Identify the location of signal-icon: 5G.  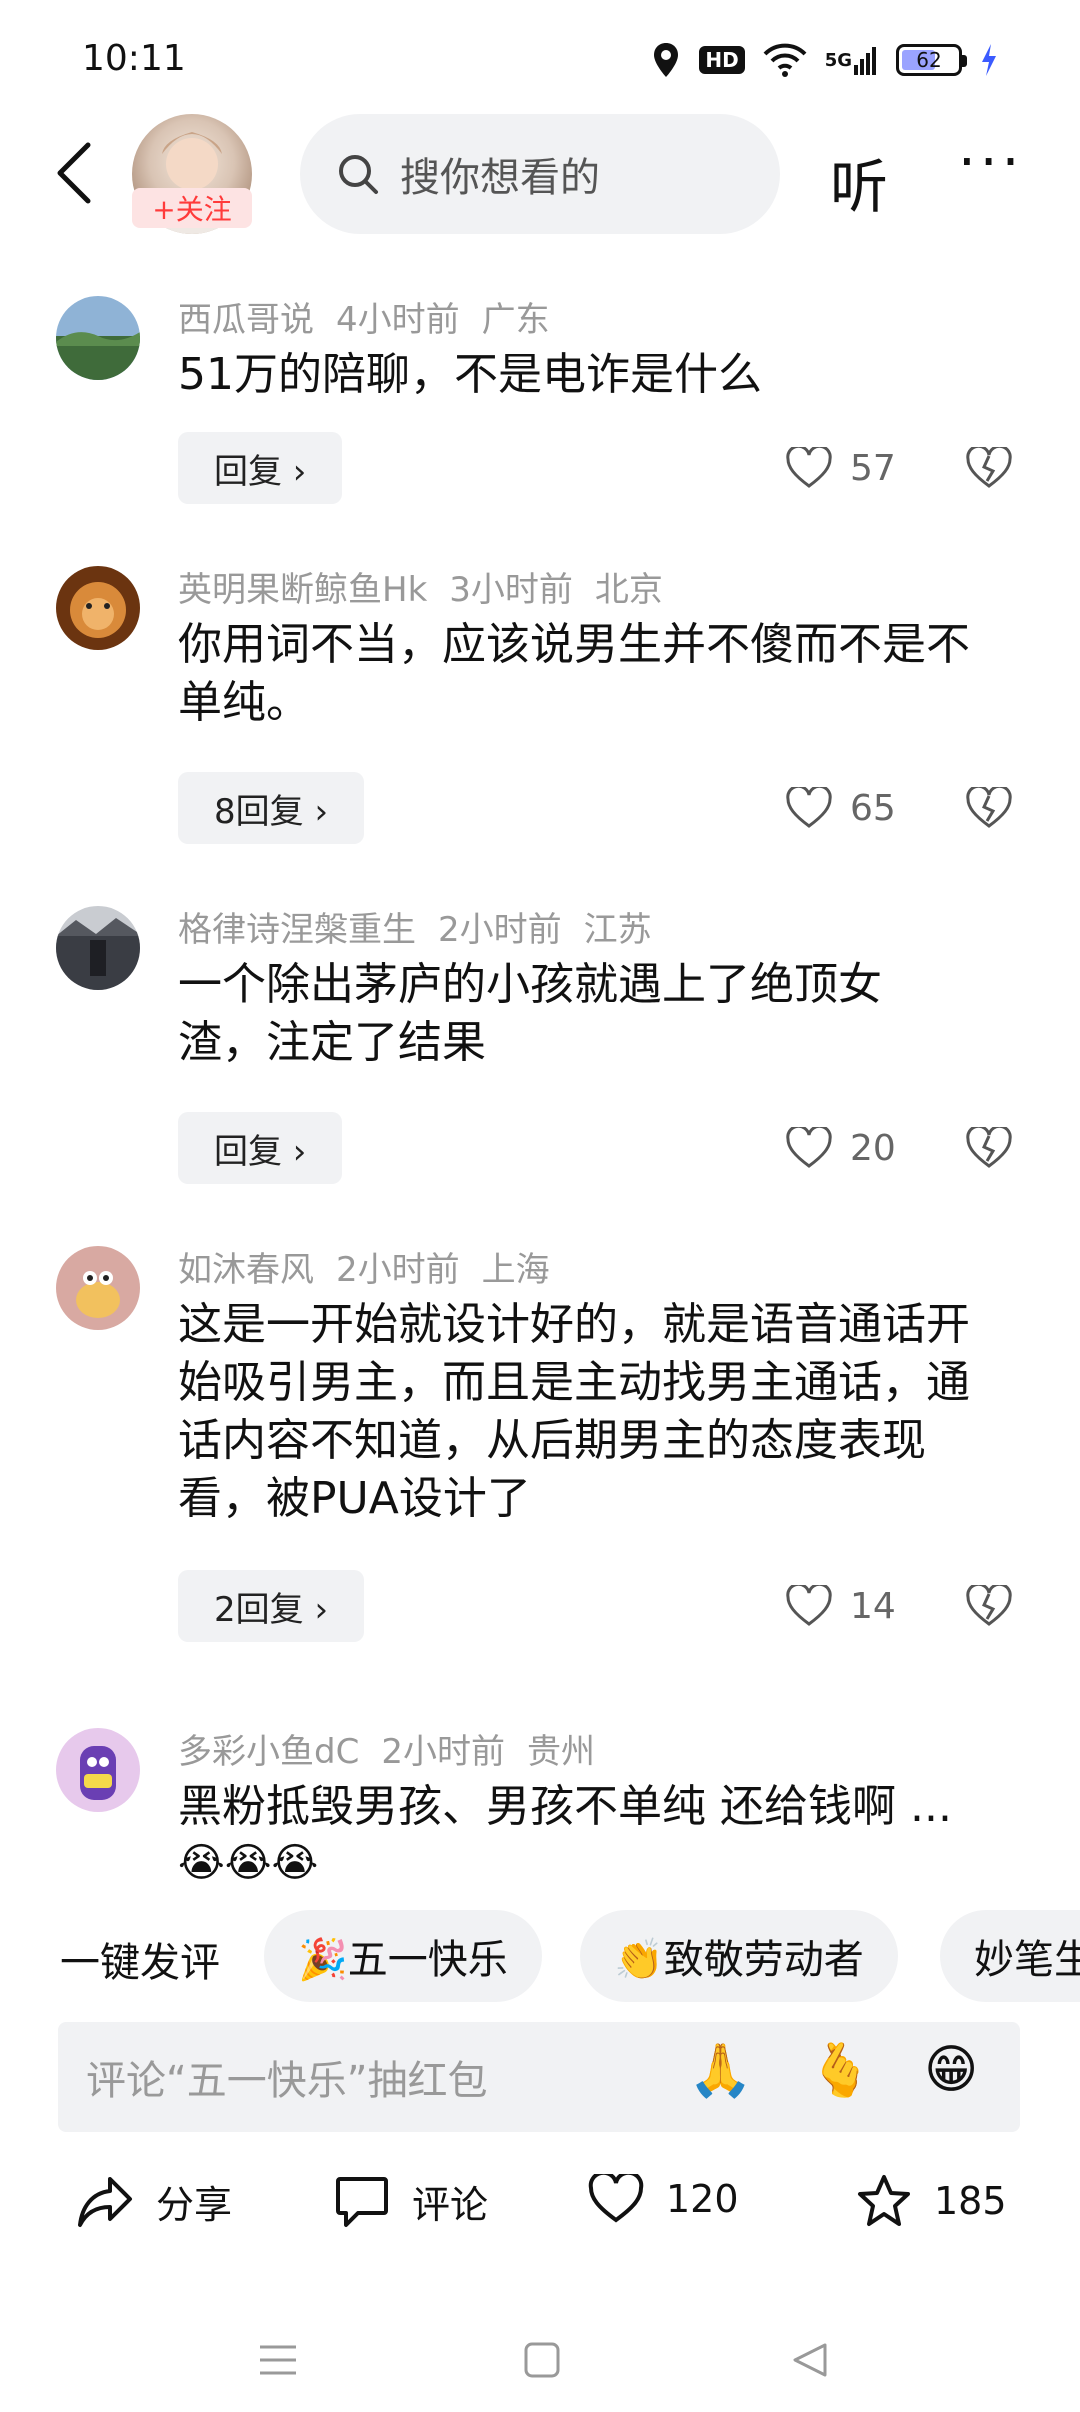
(851, 60).